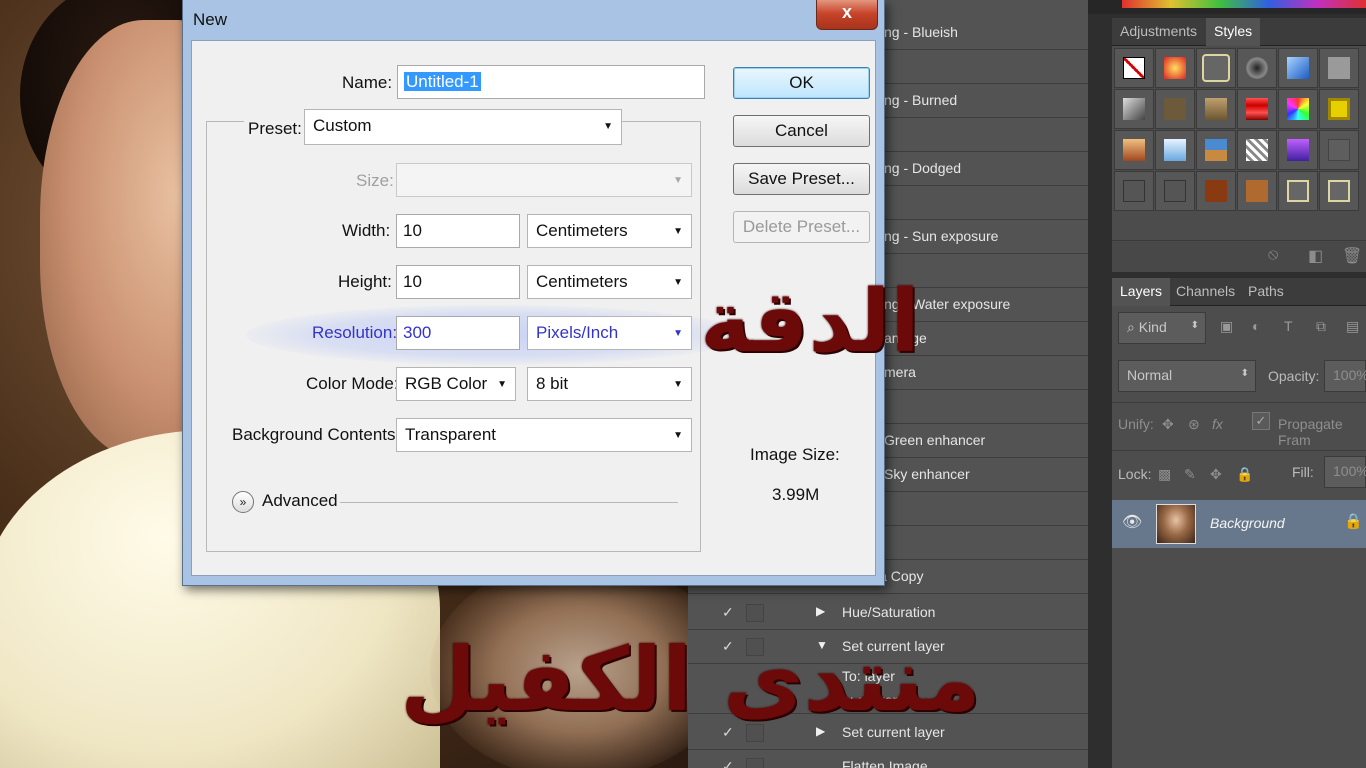  Describe the element at coordinates (1205, 292) in the screenshot. I see `tab-channels: Channels` at that location.